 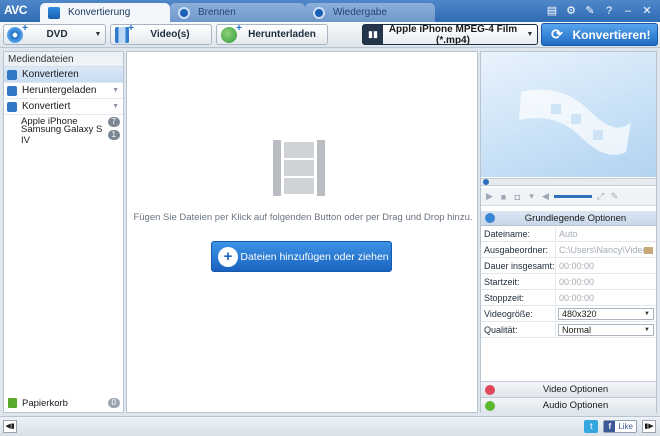 What do you see at coordinates (113, 121) in the screenshot?
I see `count-badge: 7` at bounding box center [113, 121].